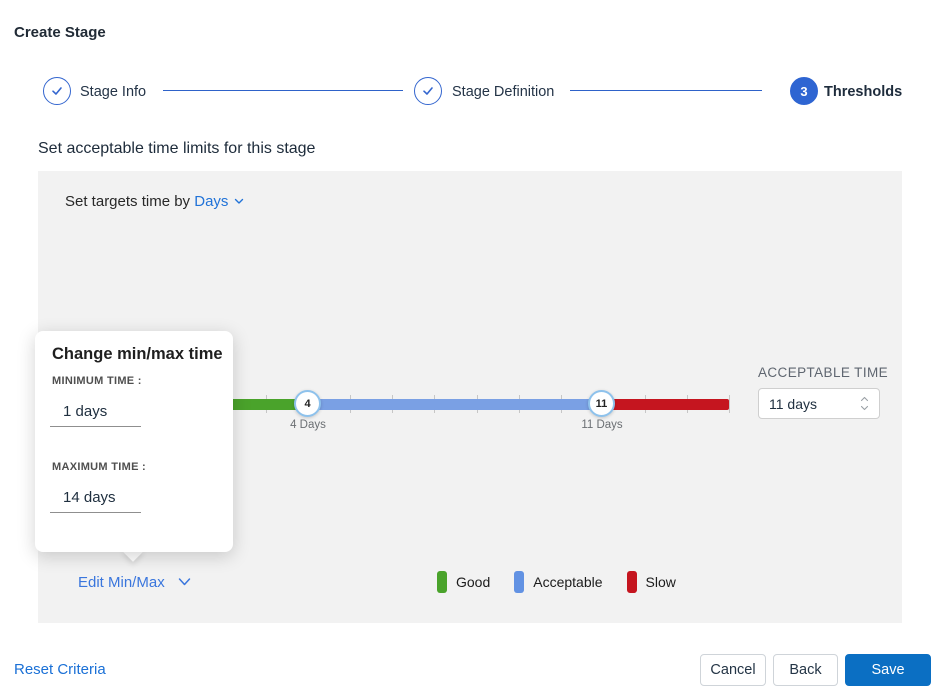 The height and width of the screenshot is (699, 943). I want to click on maximum-time-input: 14 days, so click(95, 499).